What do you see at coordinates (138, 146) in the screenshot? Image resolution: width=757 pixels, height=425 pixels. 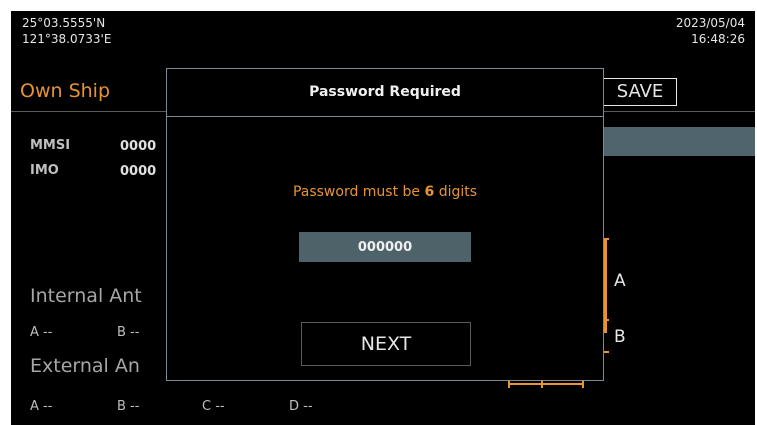 I see `mmsi-value: 0000` at bounding box center [138, 146].